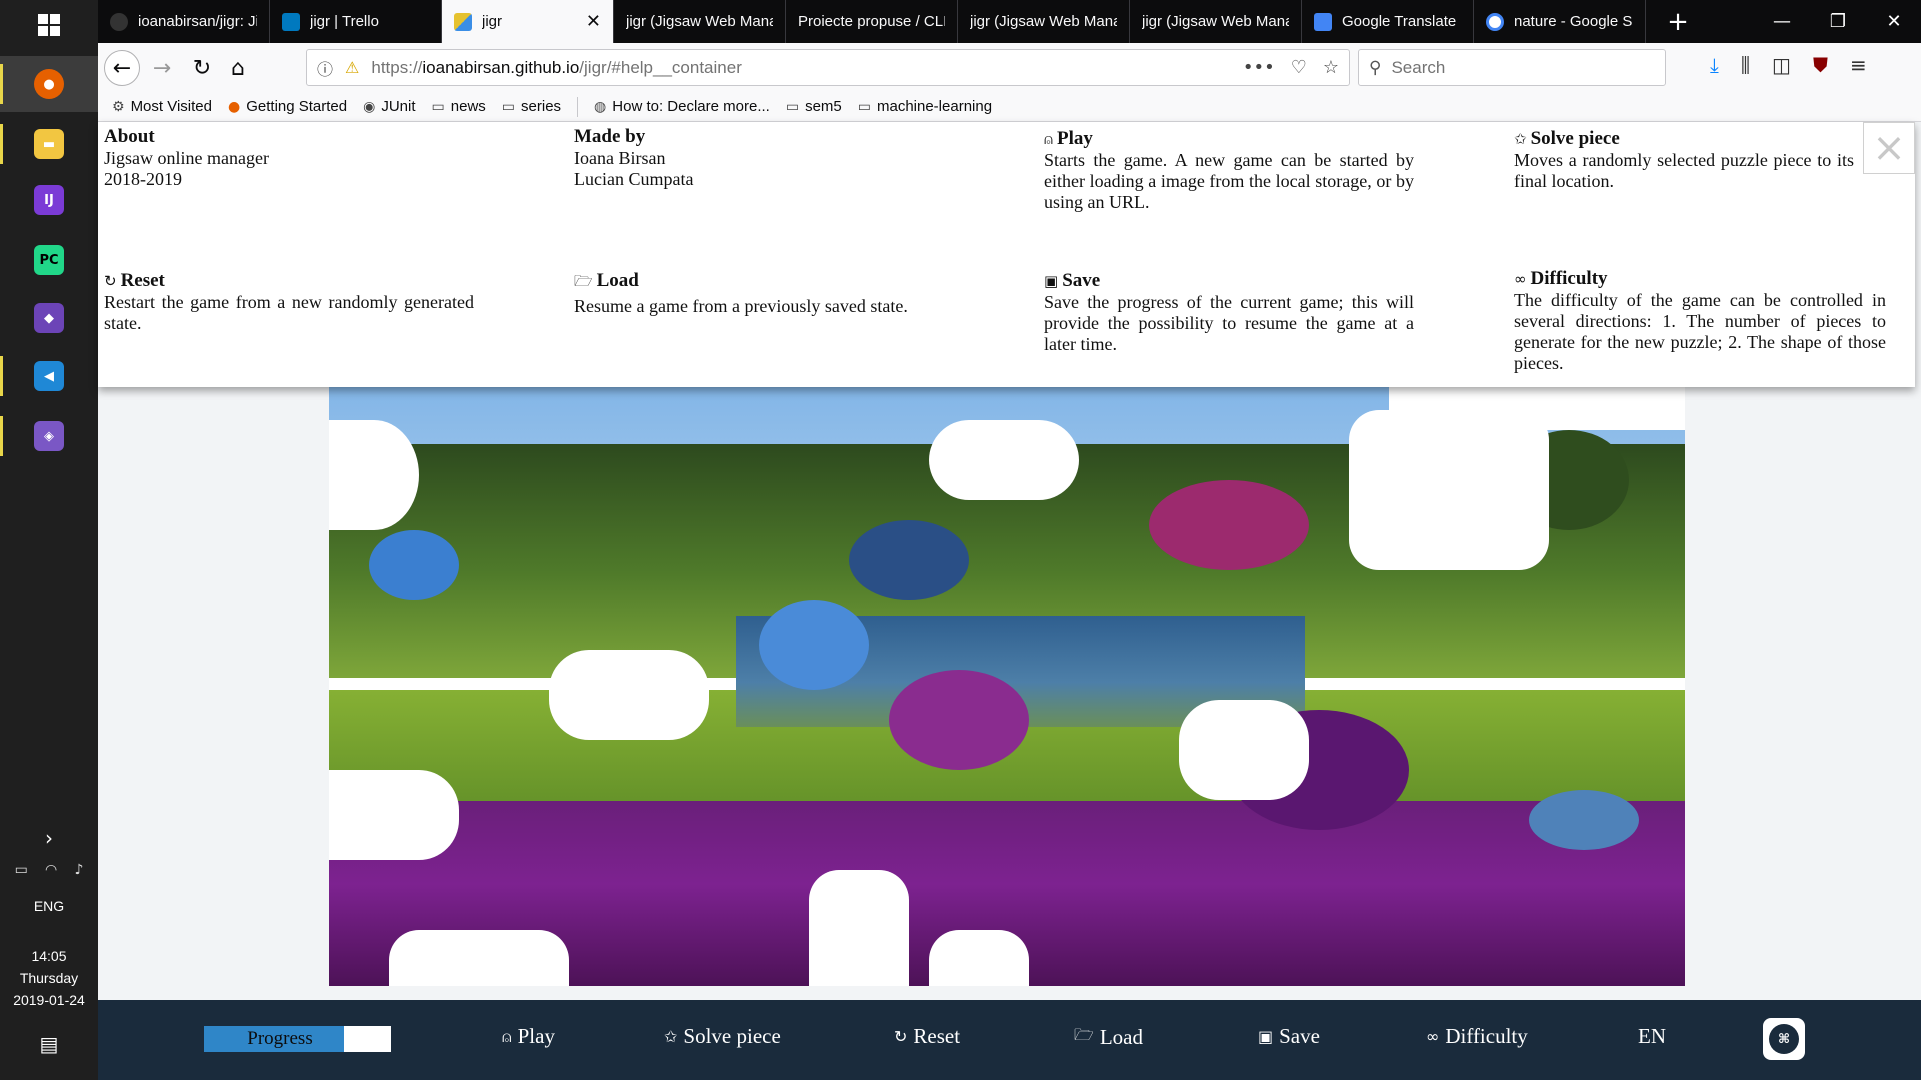 Image resolution: width=1921 pixels, height=1080 pixels. I want to click on clock-time: 14:05, so click(49, 956).